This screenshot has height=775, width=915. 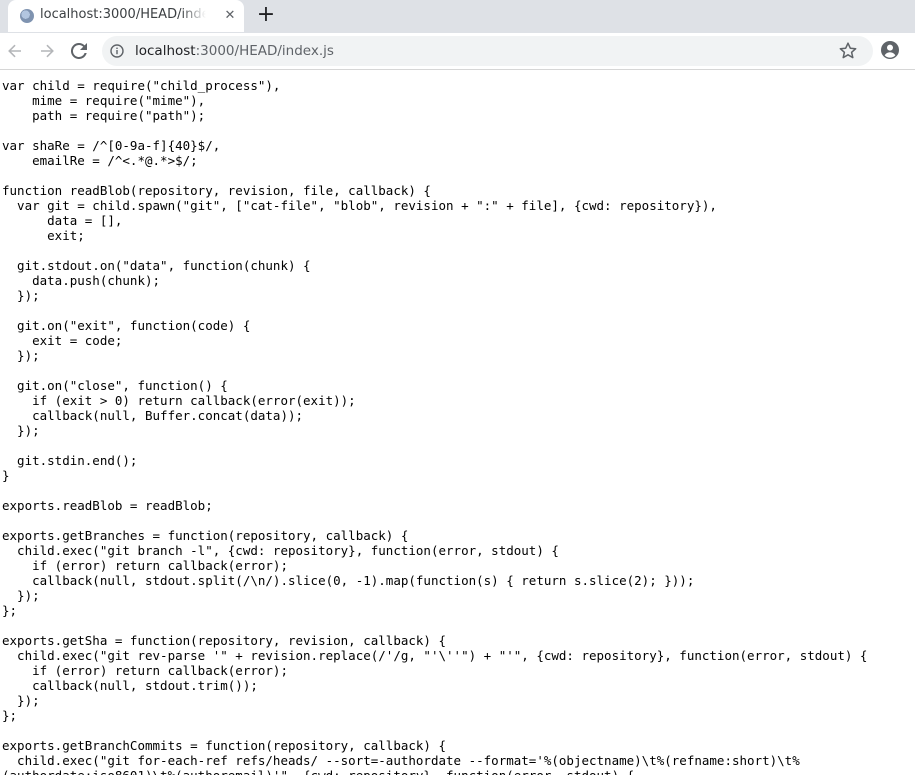 I want to click on url-host: localhost, so click(x=165, y=51).